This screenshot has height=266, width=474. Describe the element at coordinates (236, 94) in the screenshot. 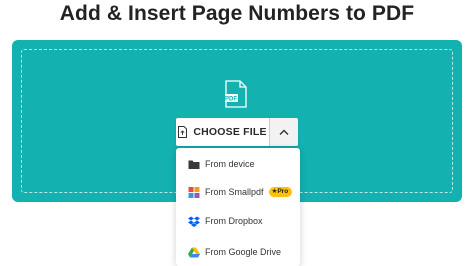

I see `pdf-file-icon: PDF` at that location.